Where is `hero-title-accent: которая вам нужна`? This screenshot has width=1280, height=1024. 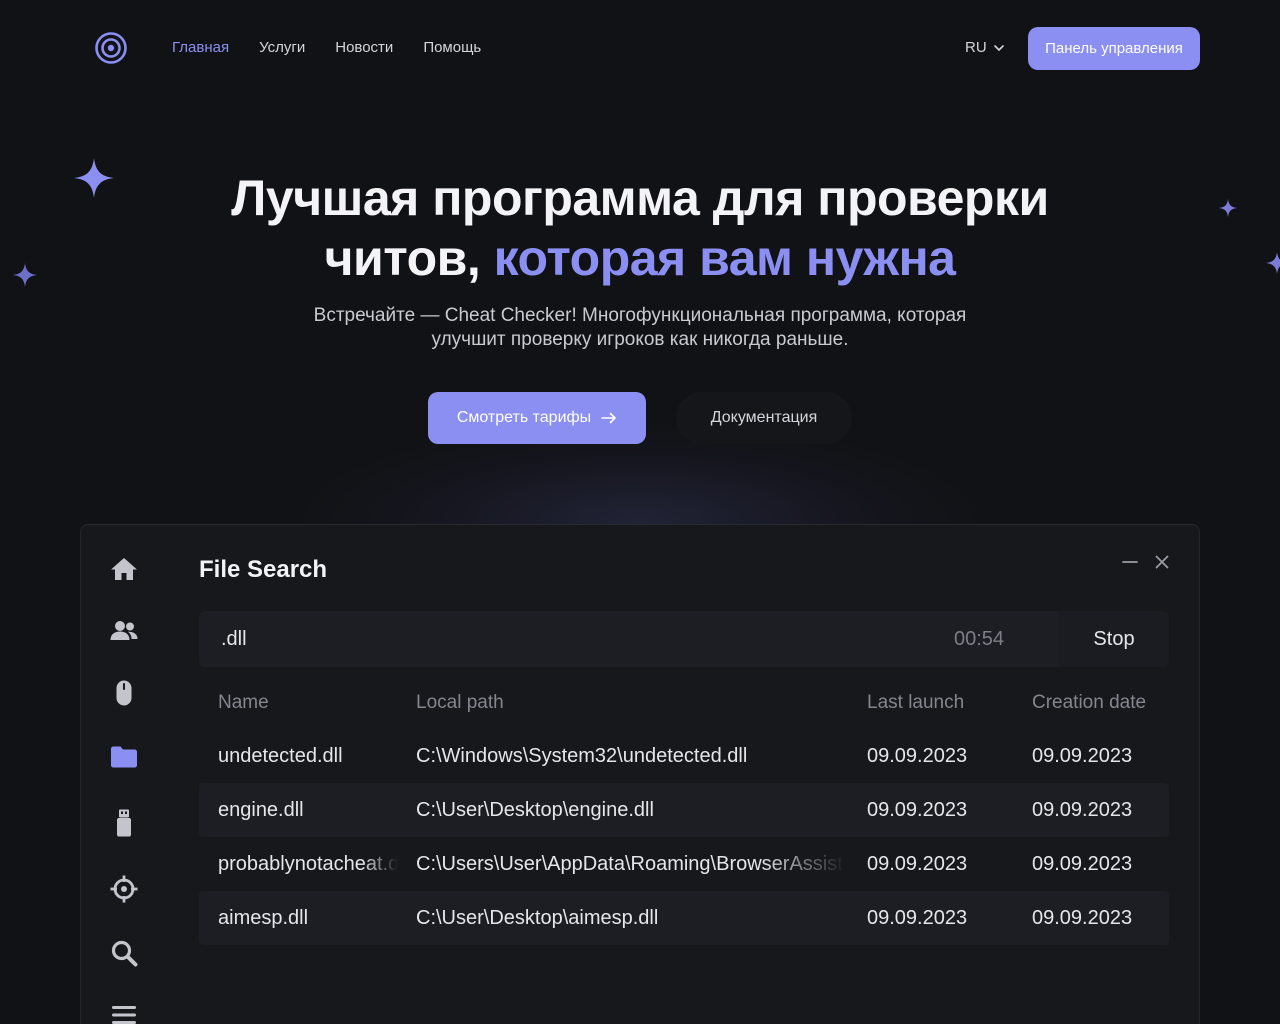
hero-title-accent: которая вам нужна is located at coordinates (724, 258).